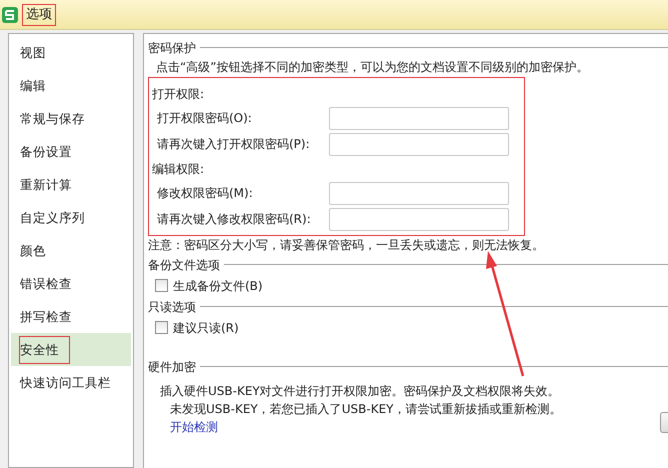  Describe the element at coordinates (206, 328) in the screenshot. I see `checkbox-label: 建议只读(R)` at that location.